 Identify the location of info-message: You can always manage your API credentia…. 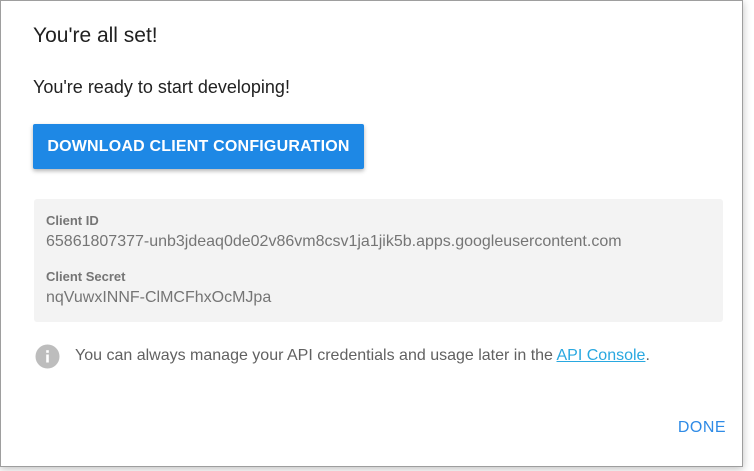
(316, 355).